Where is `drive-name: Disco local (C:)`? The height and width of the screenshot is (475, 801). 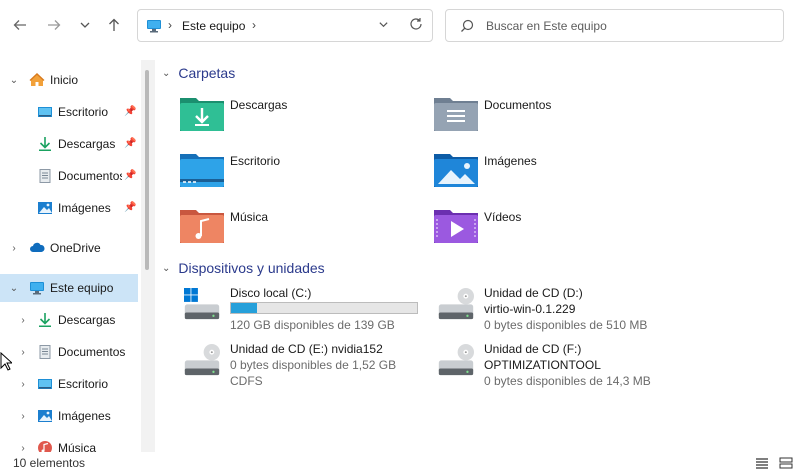 drive-name: Disco local (C:) is located at coordinates (271, 293).